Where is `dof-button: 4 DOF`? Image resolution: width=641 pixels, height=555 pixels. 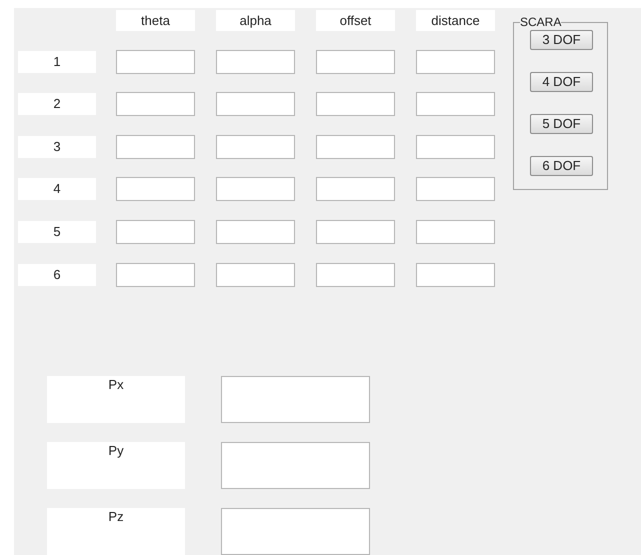 dof-button: 4 DOF is located at coordinates (561, 82).